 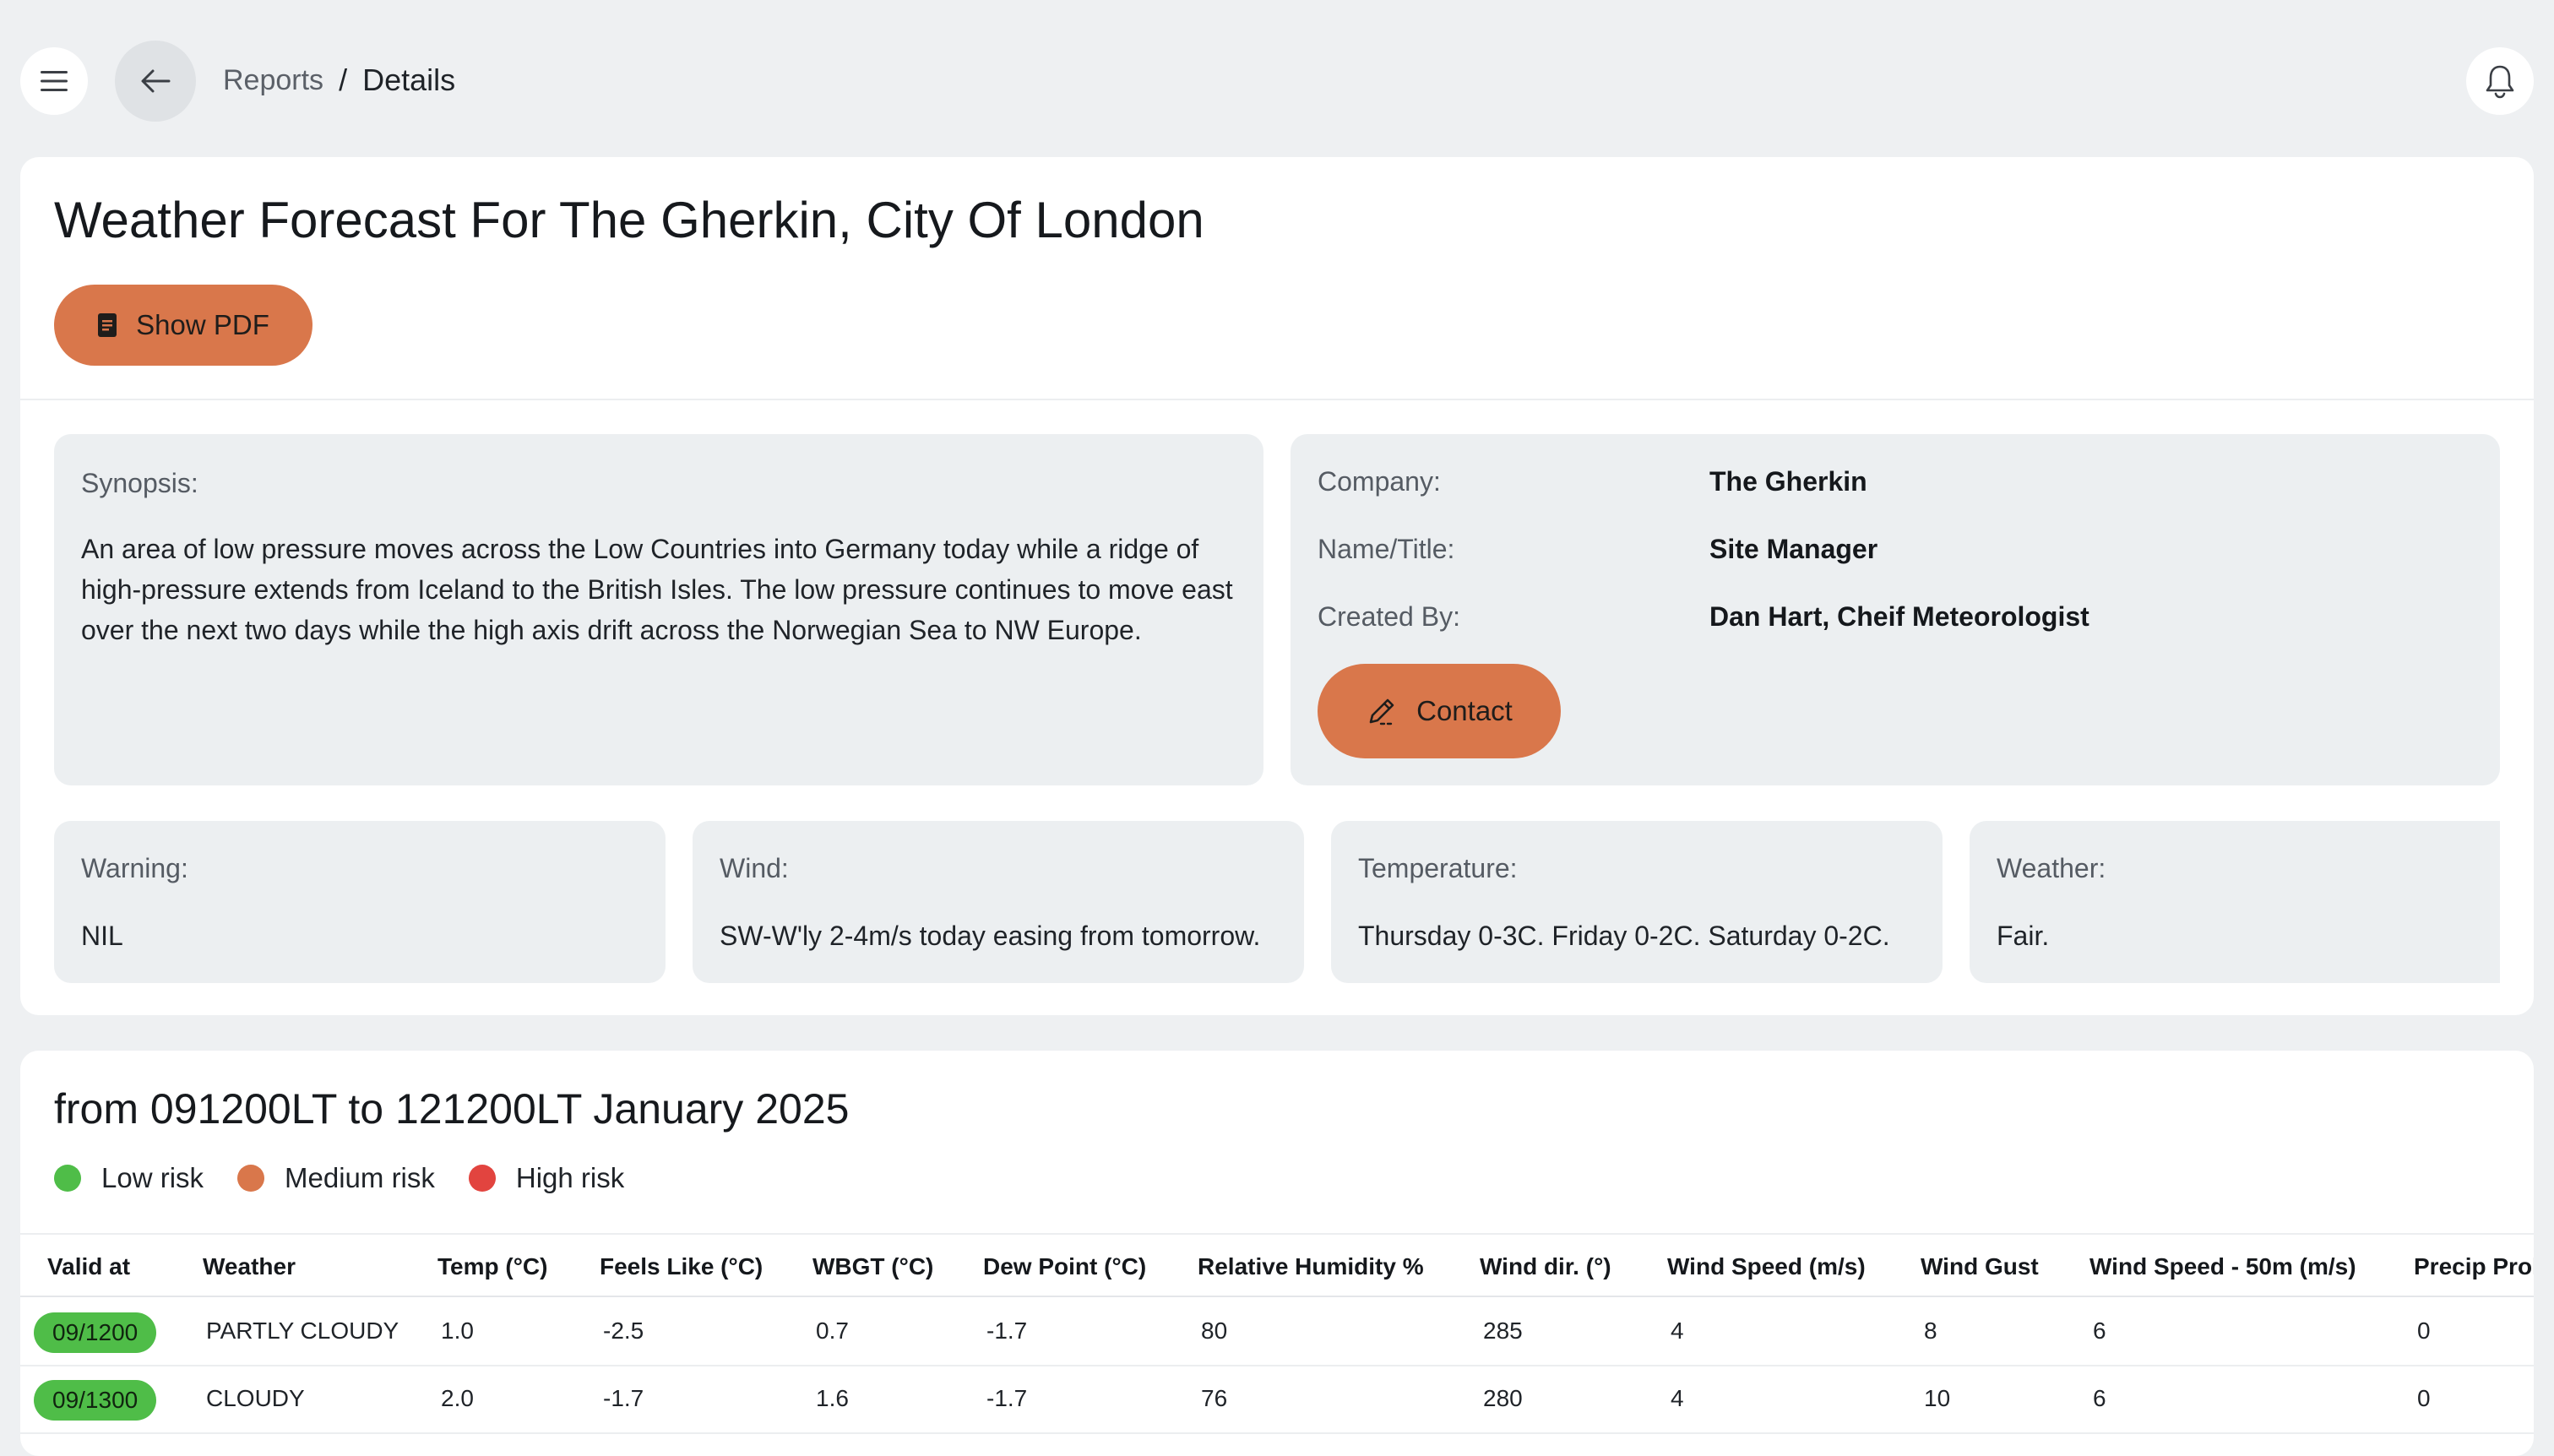 I want to click on column-header: Wind Gust, so click(x=1980, y=1266).